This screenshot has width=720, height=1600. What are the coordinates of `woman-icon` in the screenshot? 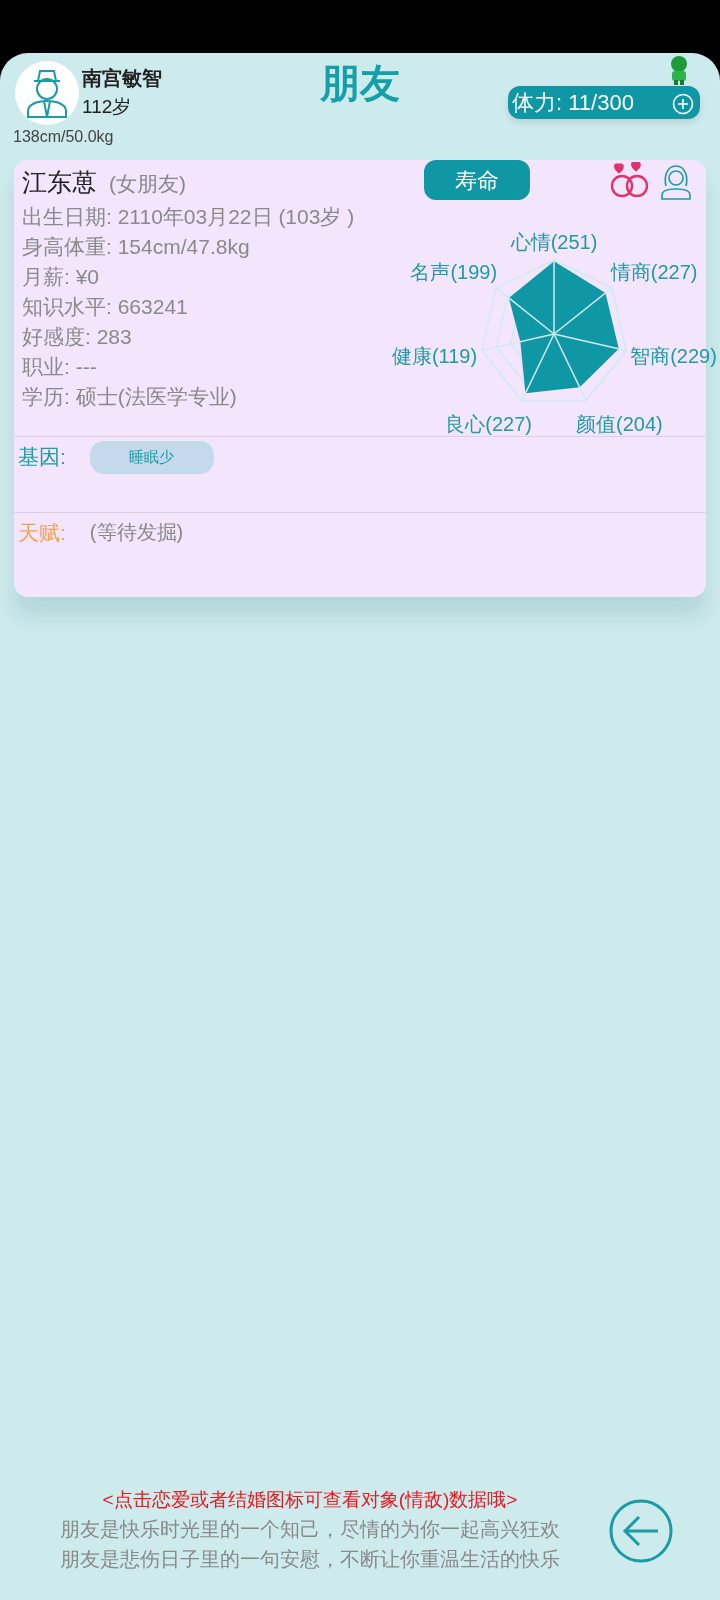 It's located at (676, 182).